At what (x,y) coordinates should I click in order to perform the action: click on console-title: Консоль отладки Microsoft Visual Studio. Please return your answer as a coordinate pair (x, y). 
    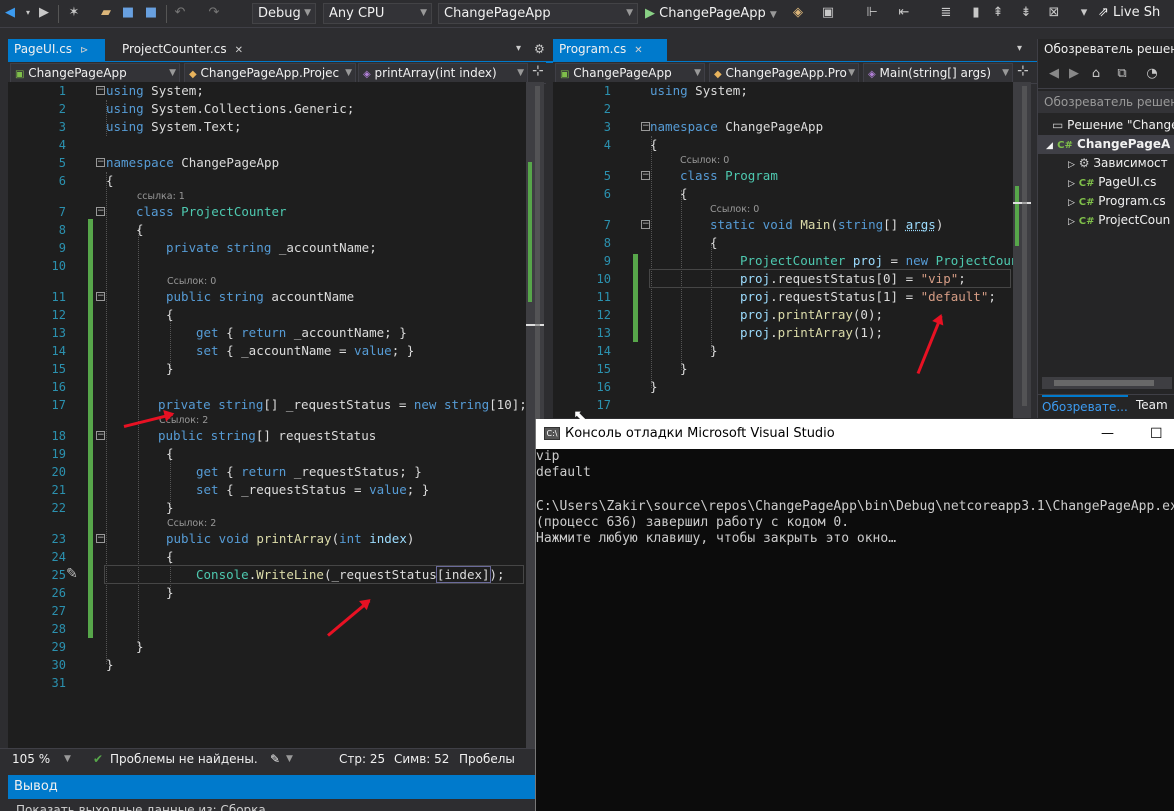
    Looking at the image, I should click on (700, 433).